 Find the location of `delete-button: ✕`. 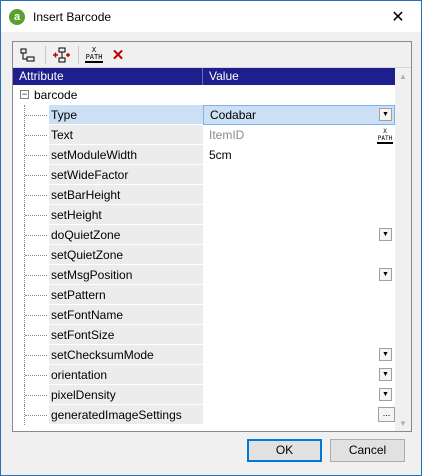

delete-button: ✕ is located at coordinates (118, 55).